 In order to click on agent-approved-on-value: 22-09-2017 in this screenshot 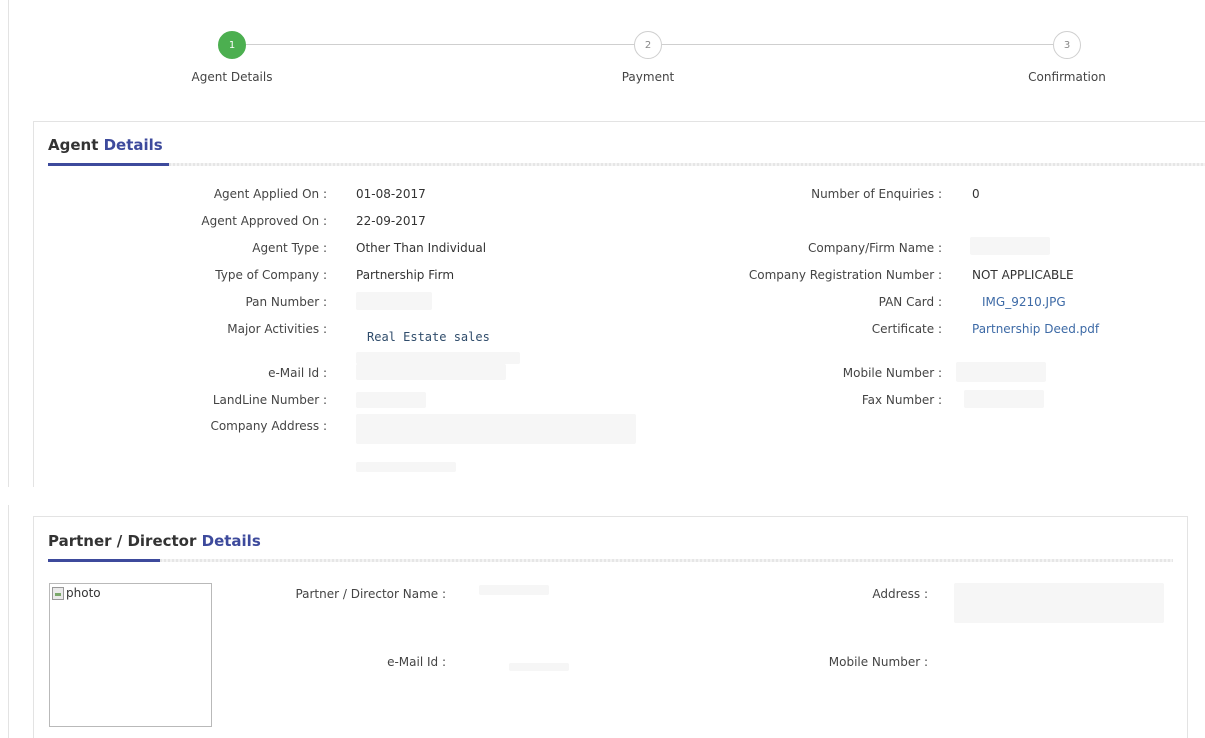, I will do `click(391, 221)`.